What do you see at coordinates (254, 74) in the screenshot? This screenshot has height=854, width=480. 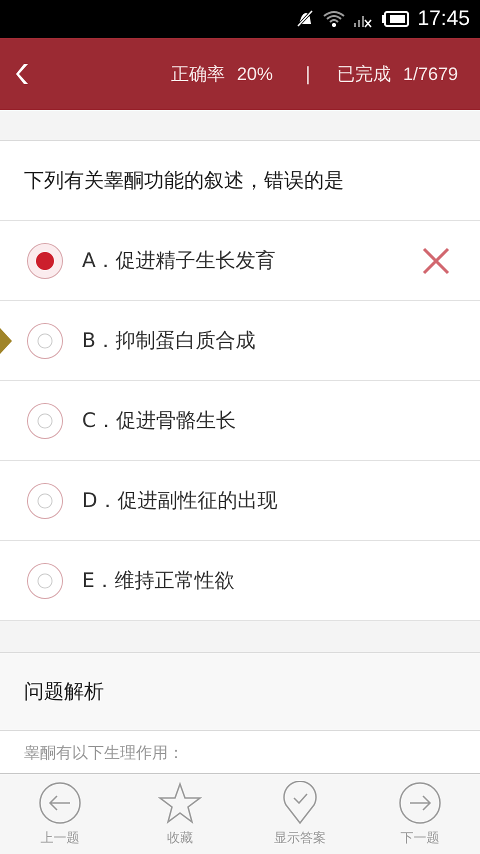 I see `accuracy-value: 20%` at bounding box center [254, 74].